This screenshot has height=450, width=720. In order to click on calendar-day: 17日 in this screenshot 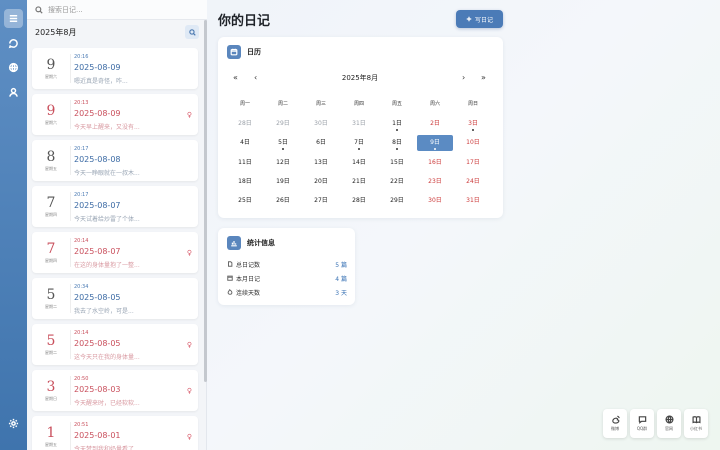, I will do `click(473, 163)`.